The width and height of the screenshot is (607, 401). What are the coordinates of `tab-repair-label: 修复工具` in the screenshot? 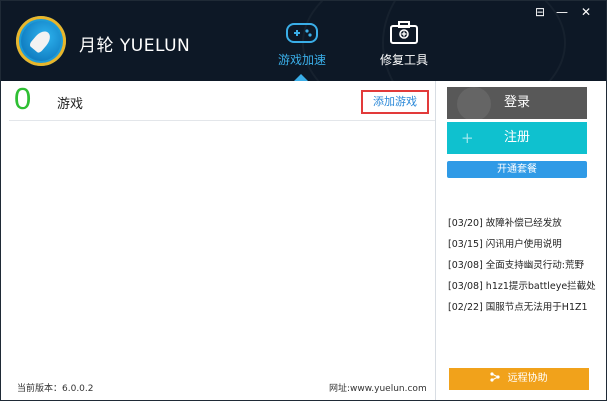 It's located at (403, 60).